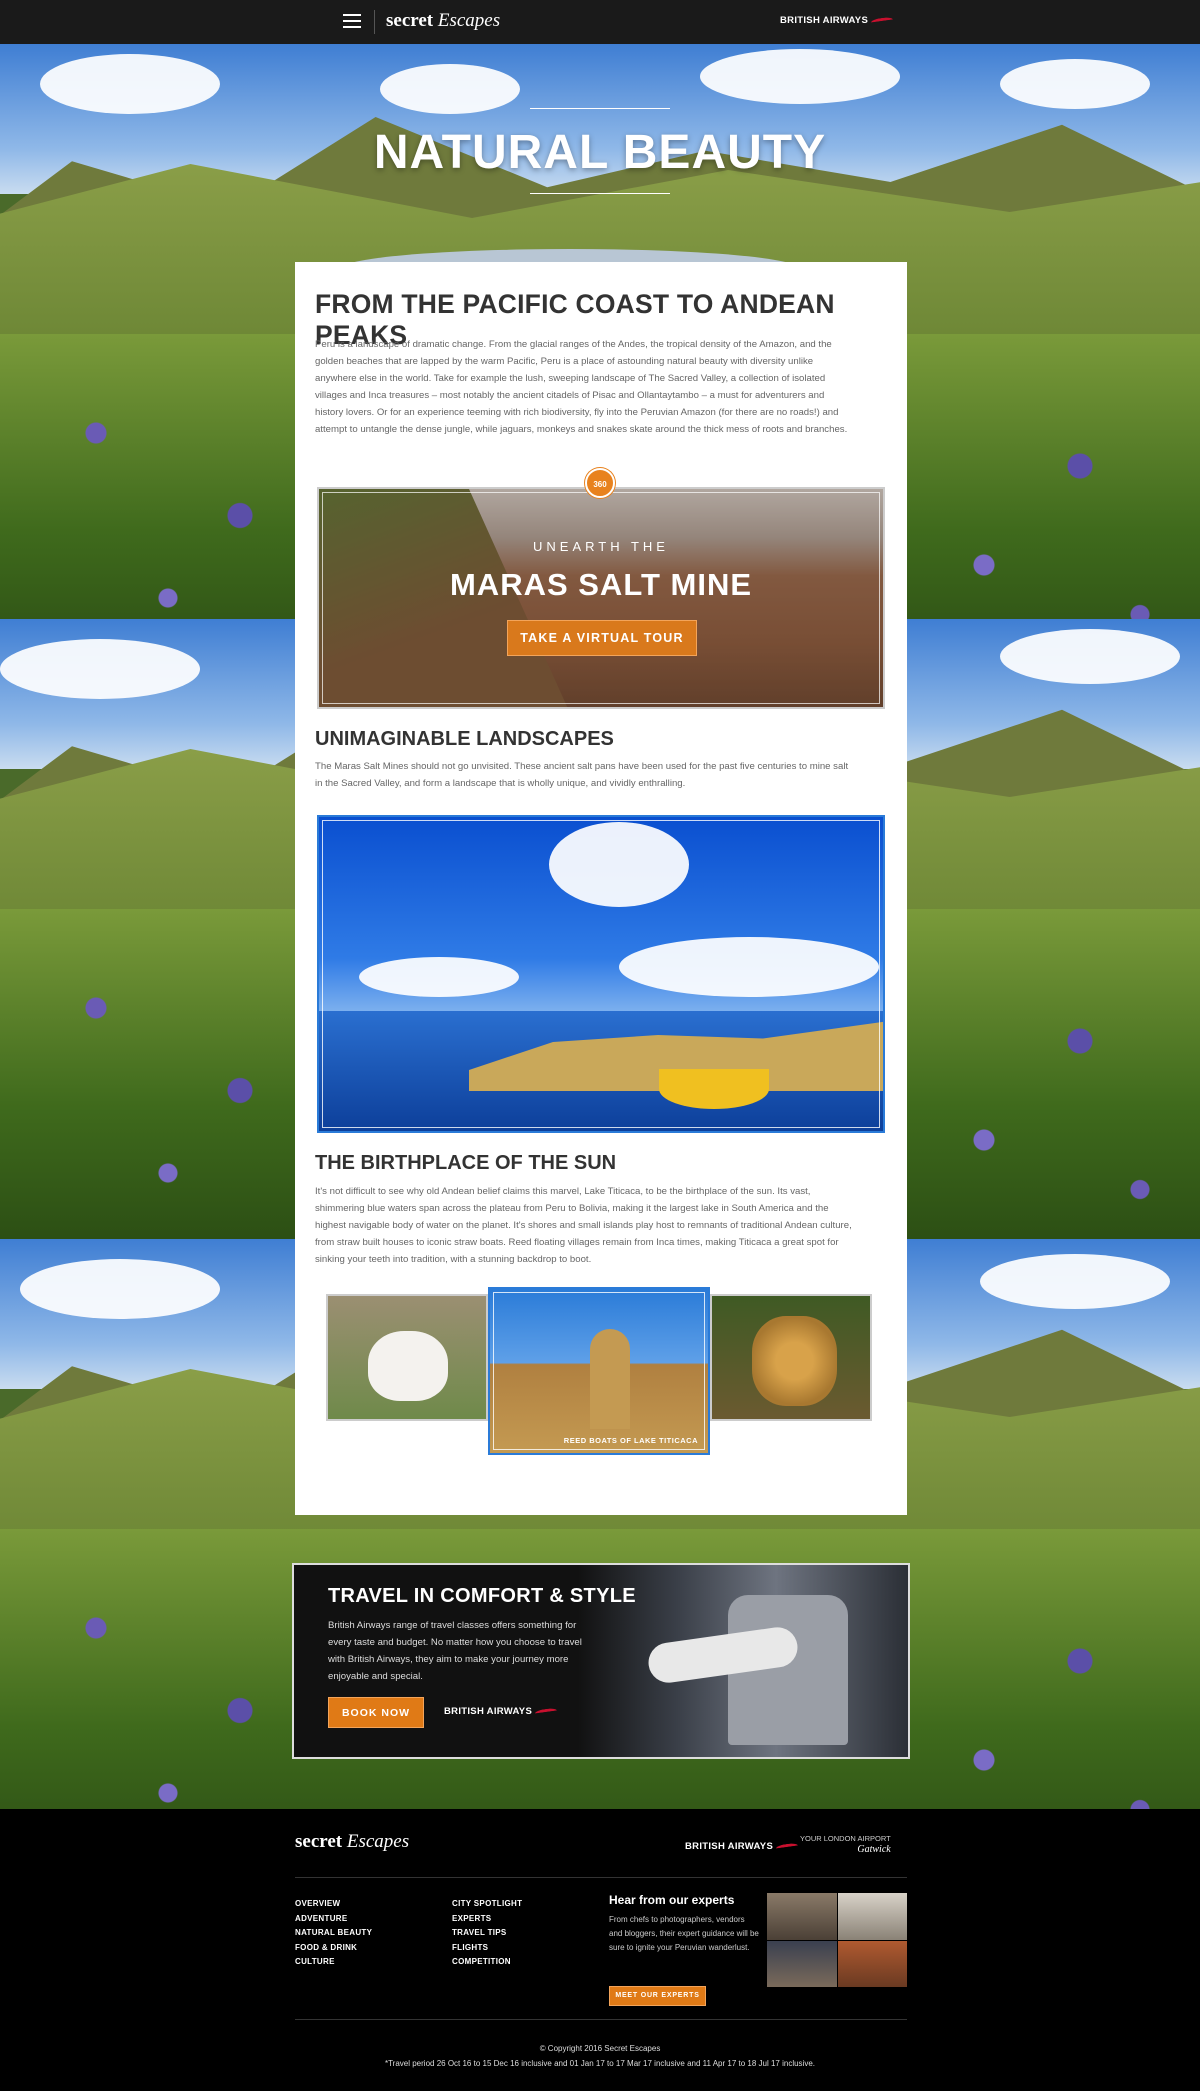  I want to click on travel-heading: TRAVEL IN COMFORT & STYLE, so click(482, 1596).